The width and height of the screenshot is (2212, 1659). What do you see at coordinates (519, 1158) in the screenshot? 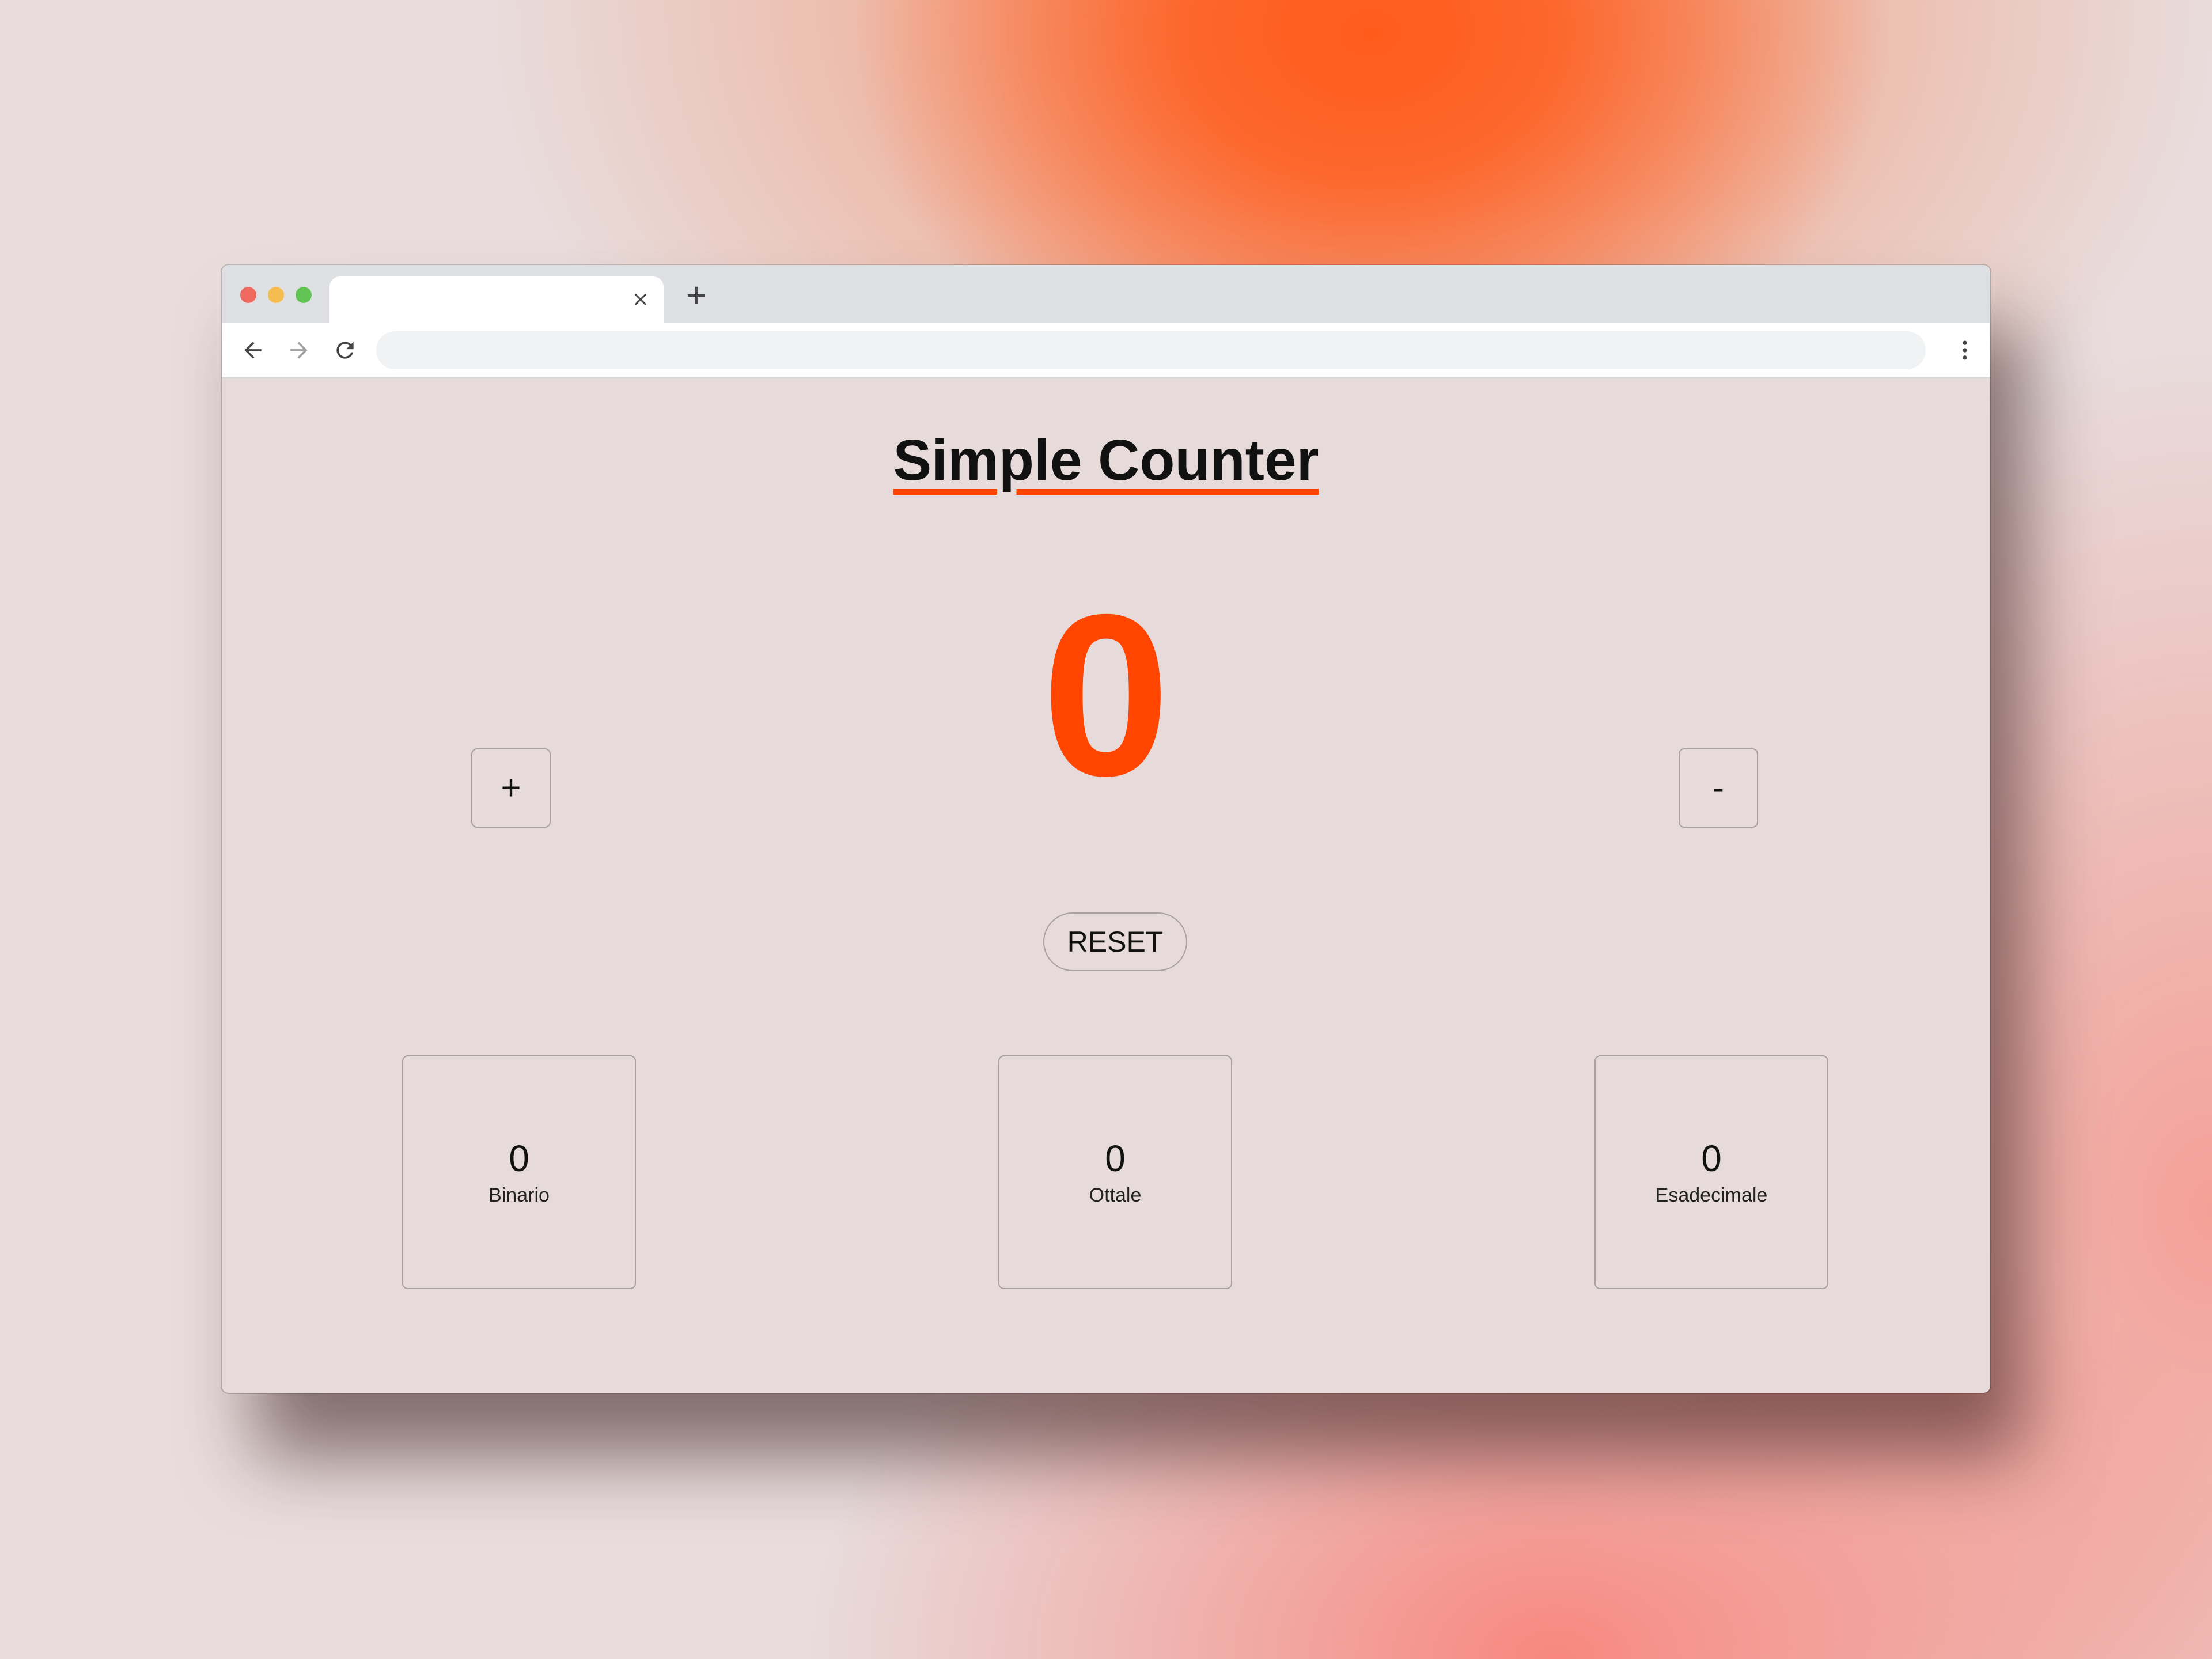
I see `binary-value: 0` at bounding box center [519, 1158].